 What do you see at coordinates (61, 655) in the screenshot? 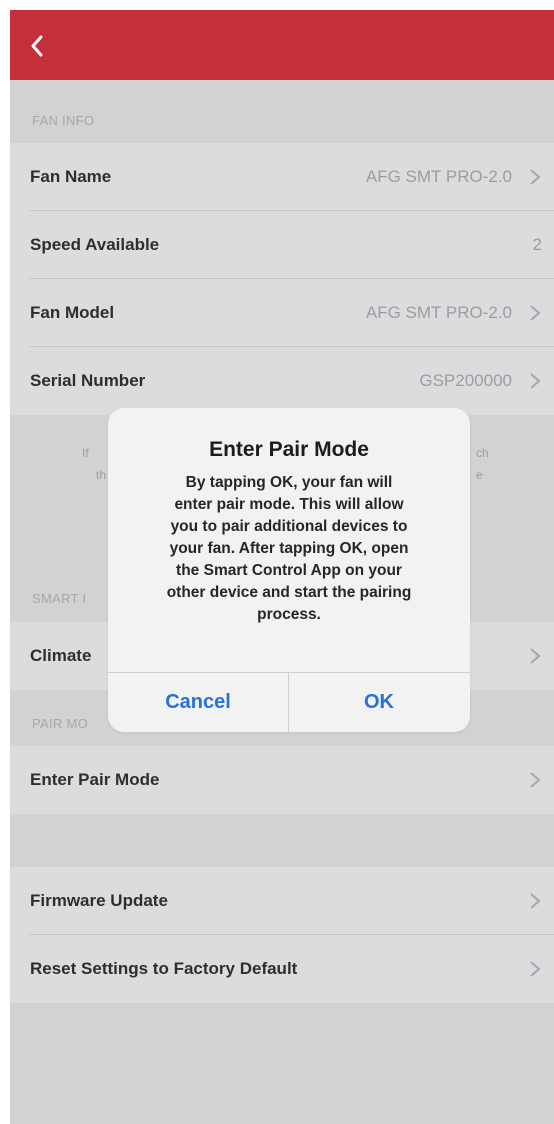
I see `climate-label: Climate` at bounding box center [61, 655].